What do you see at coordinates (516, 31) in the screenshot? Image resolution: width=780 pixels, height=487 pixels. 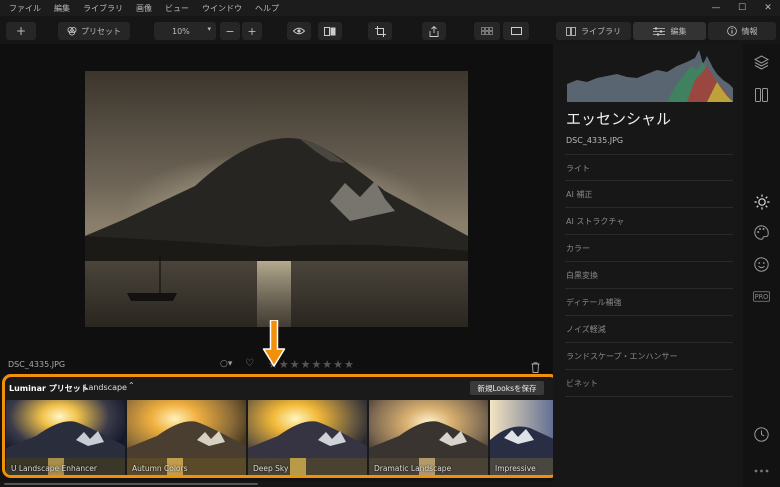 I see `single-view-icon` at bounding box center [516, 31].